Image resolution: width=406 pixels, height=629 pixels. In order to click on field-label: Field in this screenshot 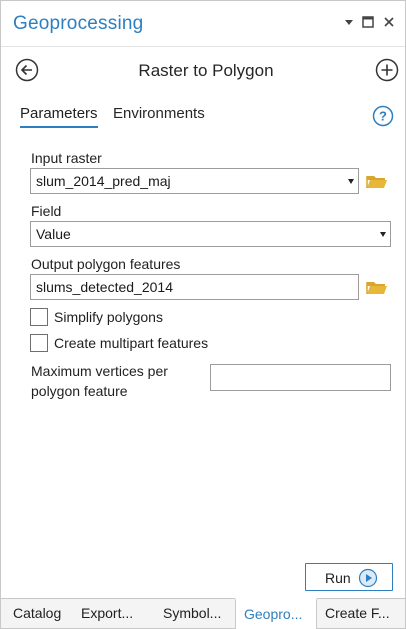, I will do `click(46, 211)`.